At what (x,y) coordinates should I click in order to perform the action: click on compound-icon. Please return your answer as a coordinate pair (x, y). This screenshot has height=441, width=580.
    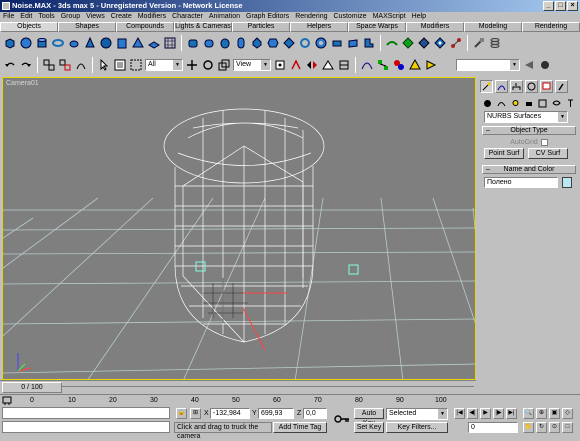
    Looking at the image, I should click on (440, 43).